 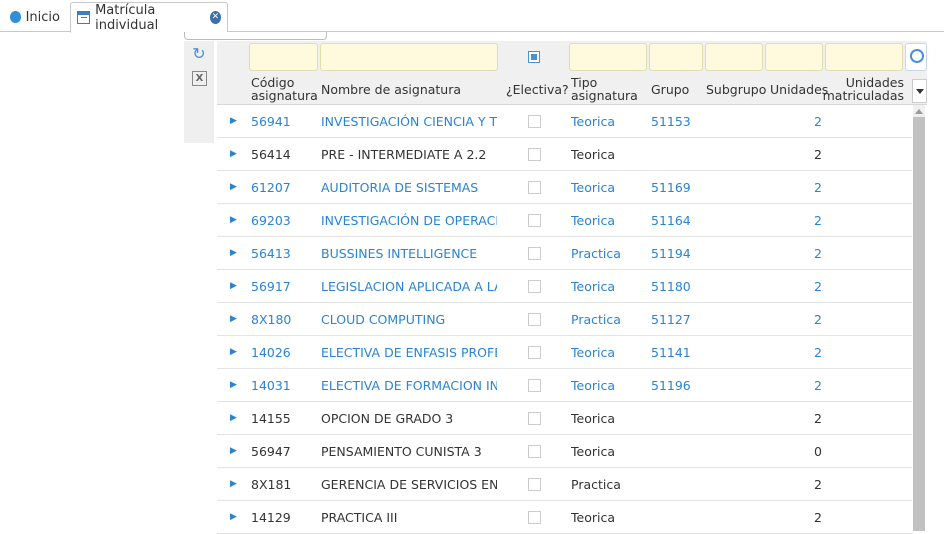 What do you see at coordinates (919, 91) in the screenshot?
I see `column-menu-button` at bounding box center [919, 91].